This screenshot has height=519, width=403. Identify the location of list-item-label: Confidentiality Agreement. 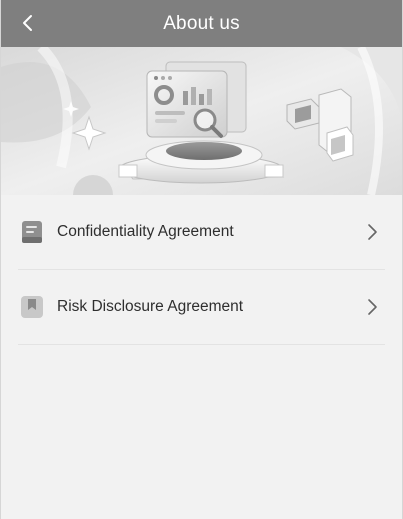
(145, 231).